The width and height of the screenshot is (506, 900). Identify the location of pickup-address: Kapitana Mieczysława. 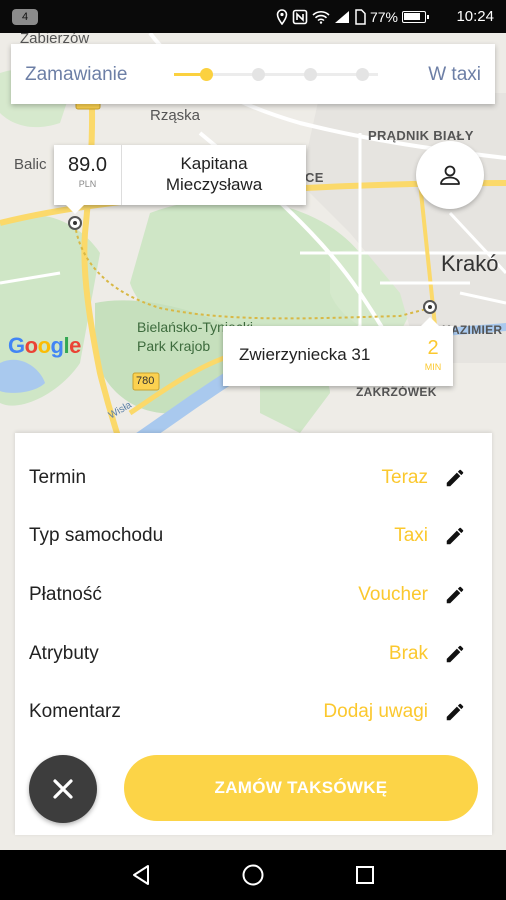
(214, 175).